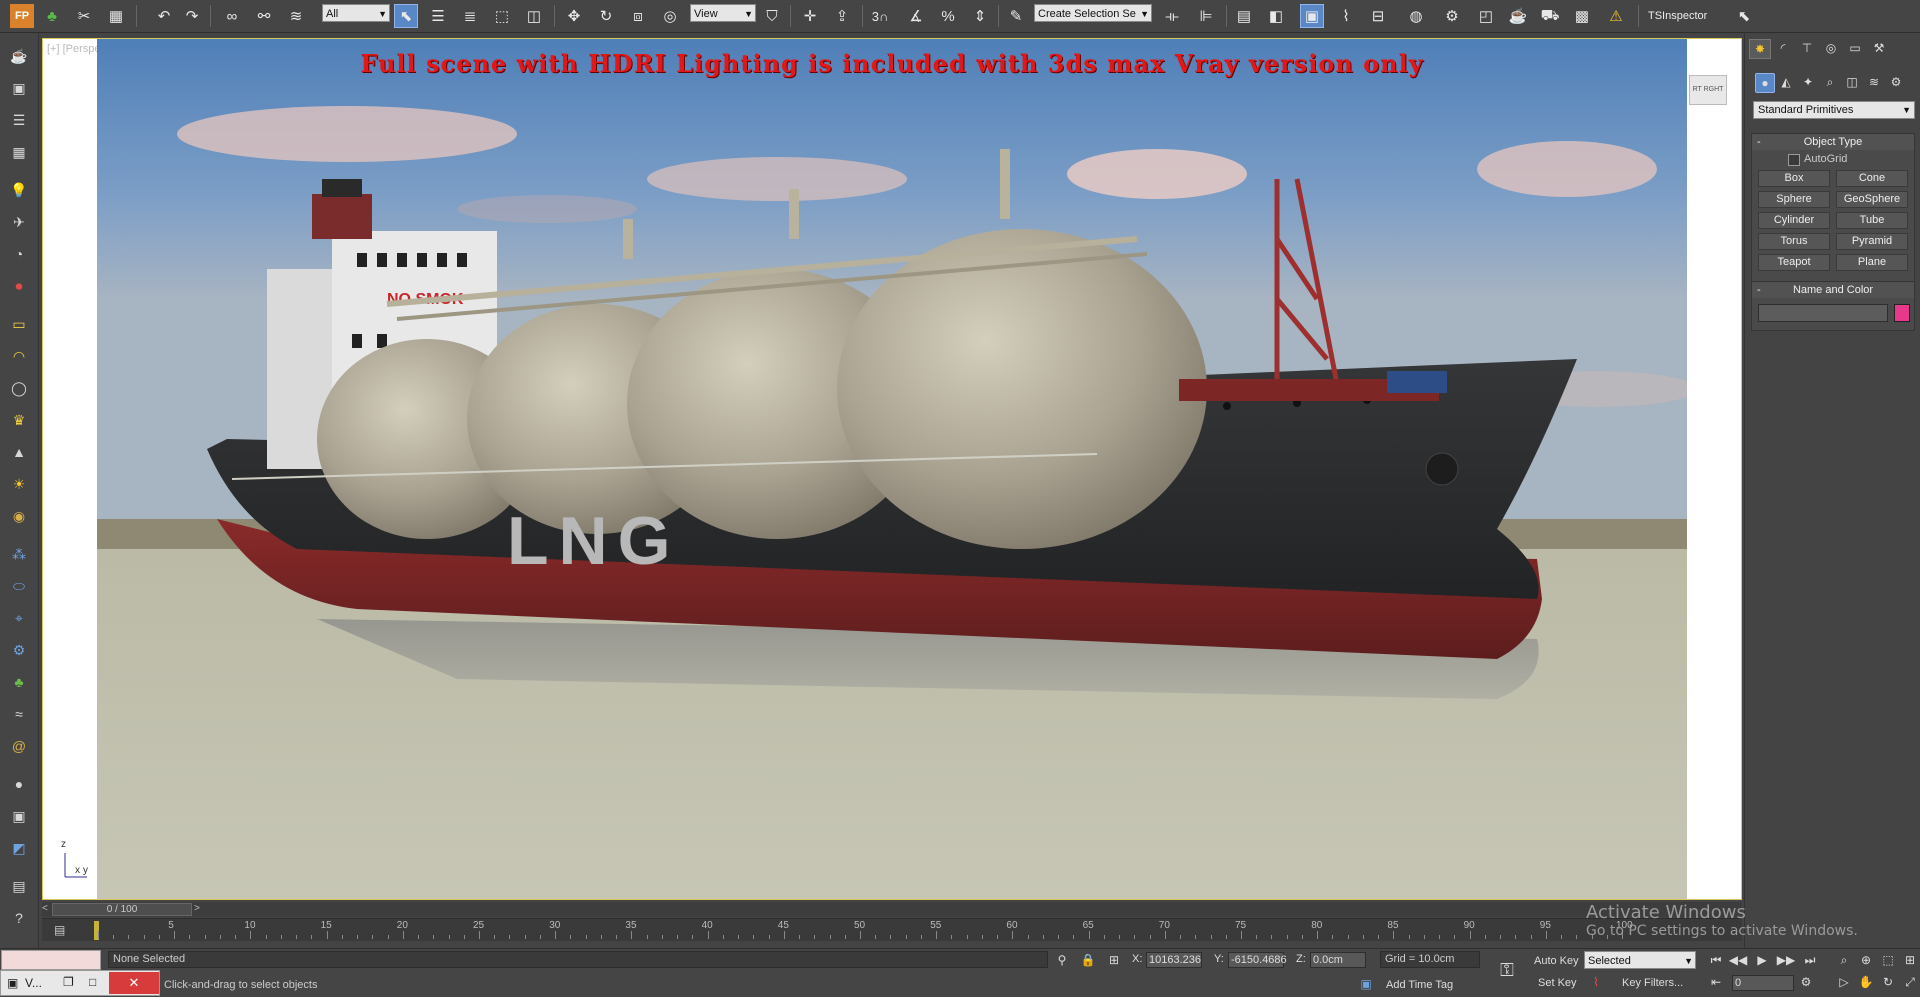 Image resolution: width=1920 pixels, height=997 pixels. I want to click on ball-icon: ●, so click(19, 784).